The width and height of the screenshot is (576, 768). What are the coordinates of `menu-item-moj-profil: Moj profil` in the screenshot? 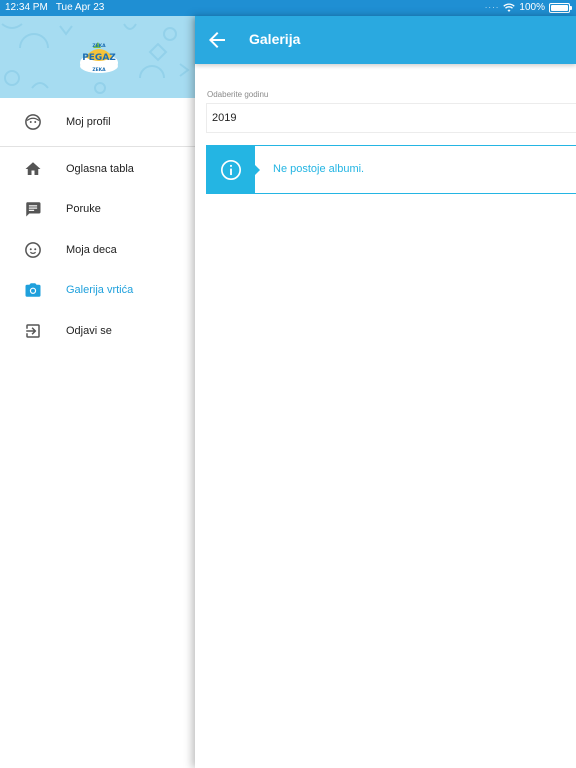 It's located at (97, 122).